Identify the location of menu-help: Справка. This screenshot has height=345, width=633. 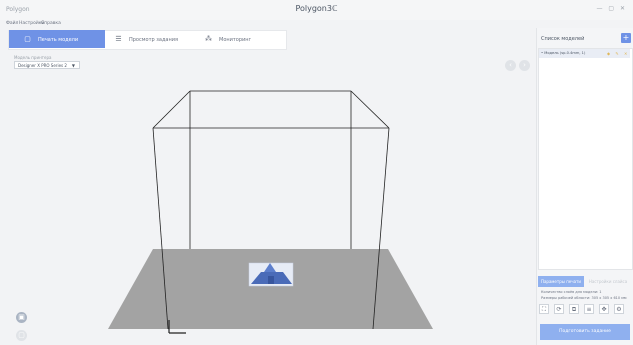
(51, 24).